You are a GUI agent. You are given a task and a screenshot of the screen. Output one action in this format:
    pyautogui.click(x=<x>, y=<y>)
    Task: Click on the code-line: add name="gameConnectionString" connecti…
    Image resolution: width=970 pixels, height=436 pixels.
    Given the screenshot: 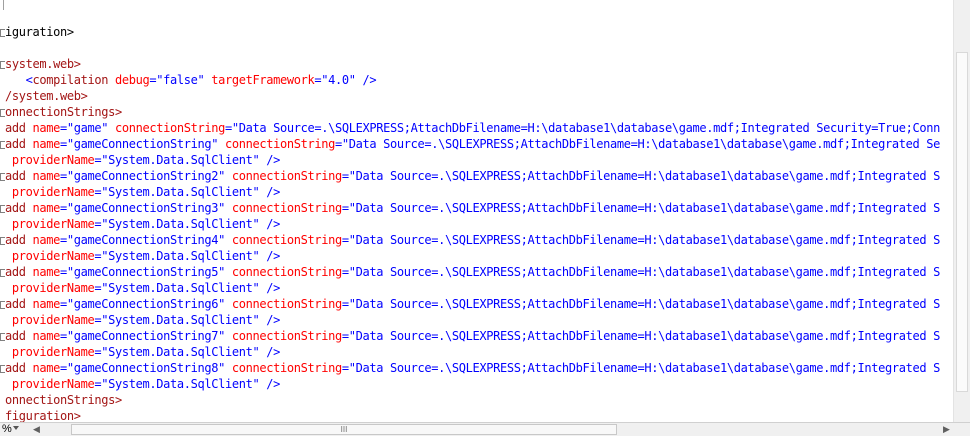 What is the action you would take?
    pyautogui.click(x=470, y=144)
    